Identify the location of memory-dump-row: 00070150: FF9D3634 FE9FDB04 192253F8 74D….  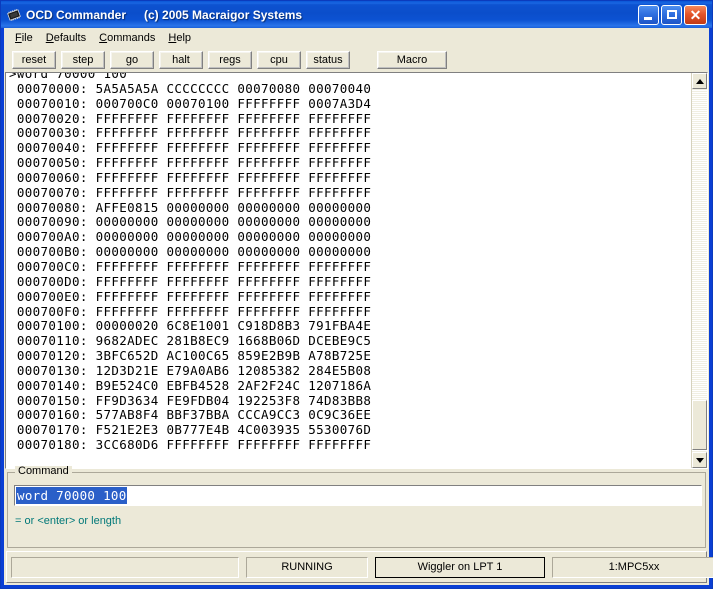
(190, 400).